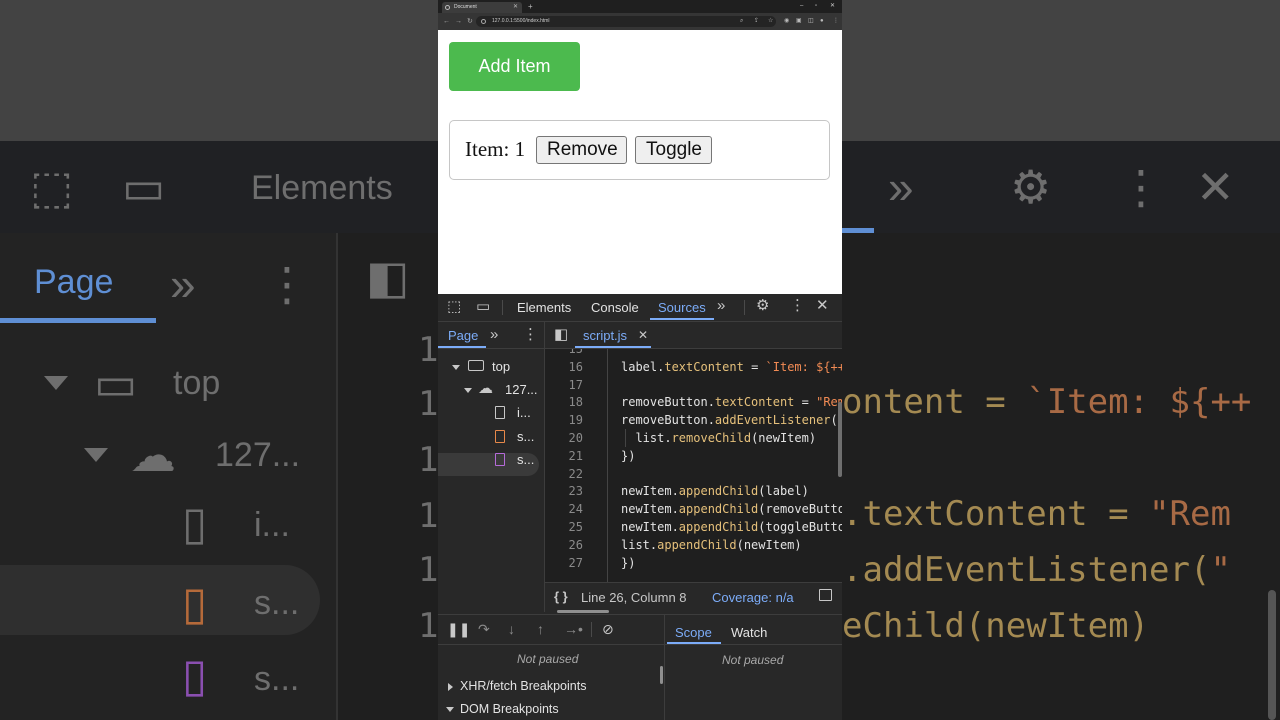  Describe the element at coordinates (693, 632) in the screenshot. I see `tab-scope: Scope` at that location.